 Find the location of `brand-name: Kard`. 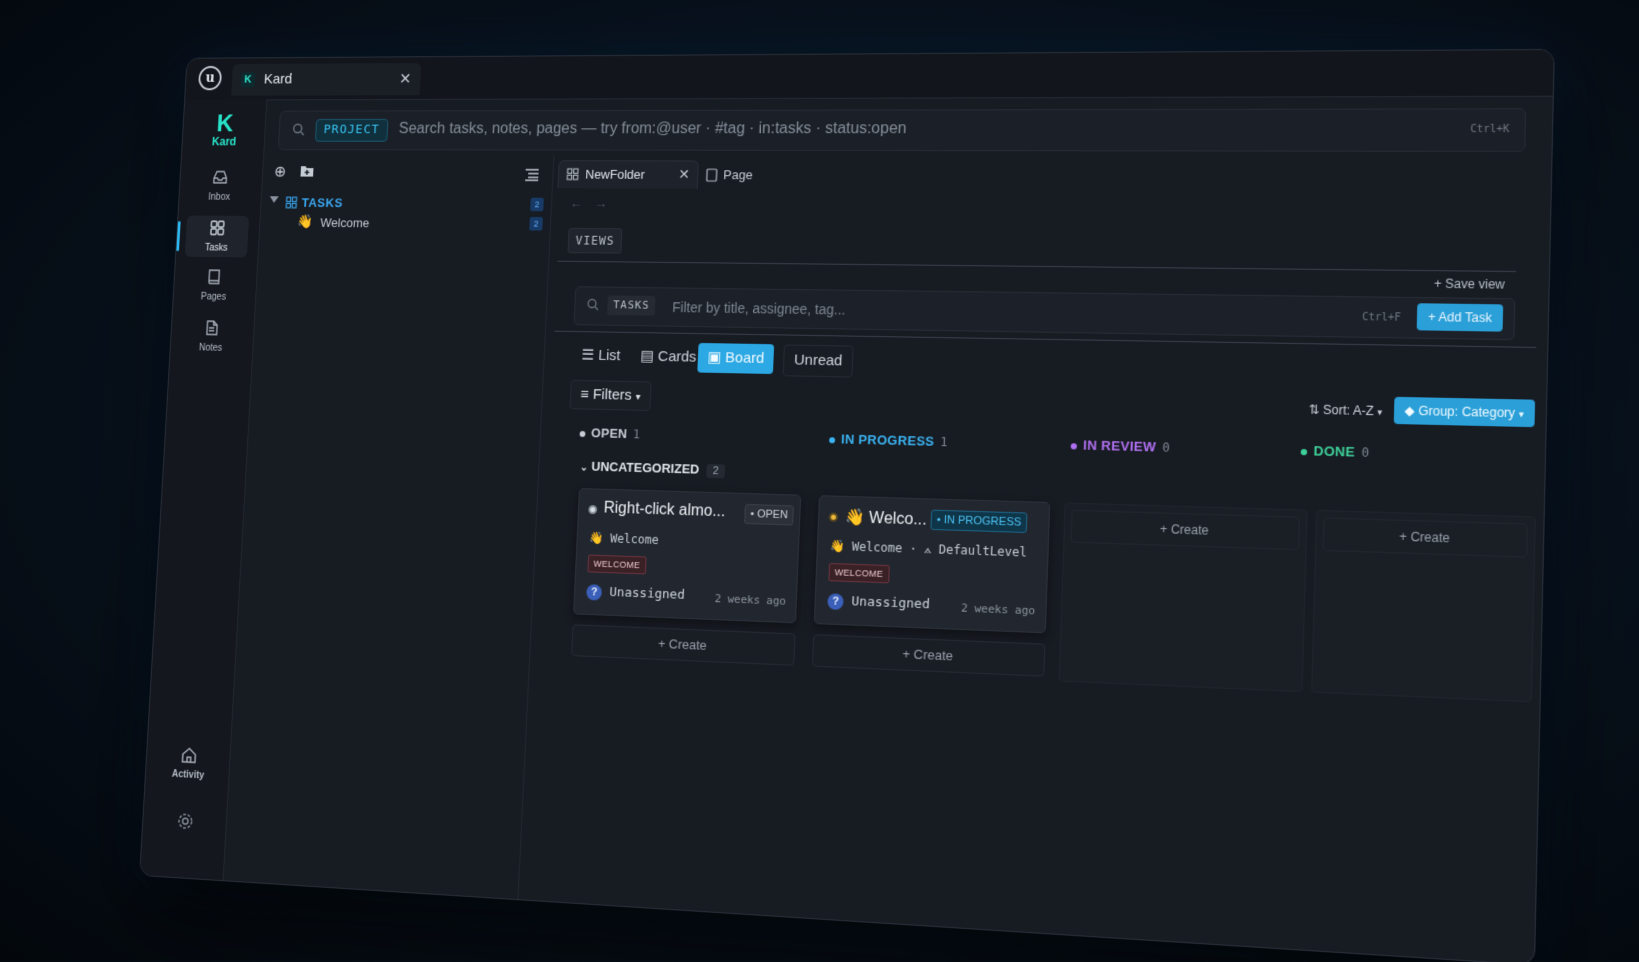

brand-name: Kard is located at coordinates (224, 142).